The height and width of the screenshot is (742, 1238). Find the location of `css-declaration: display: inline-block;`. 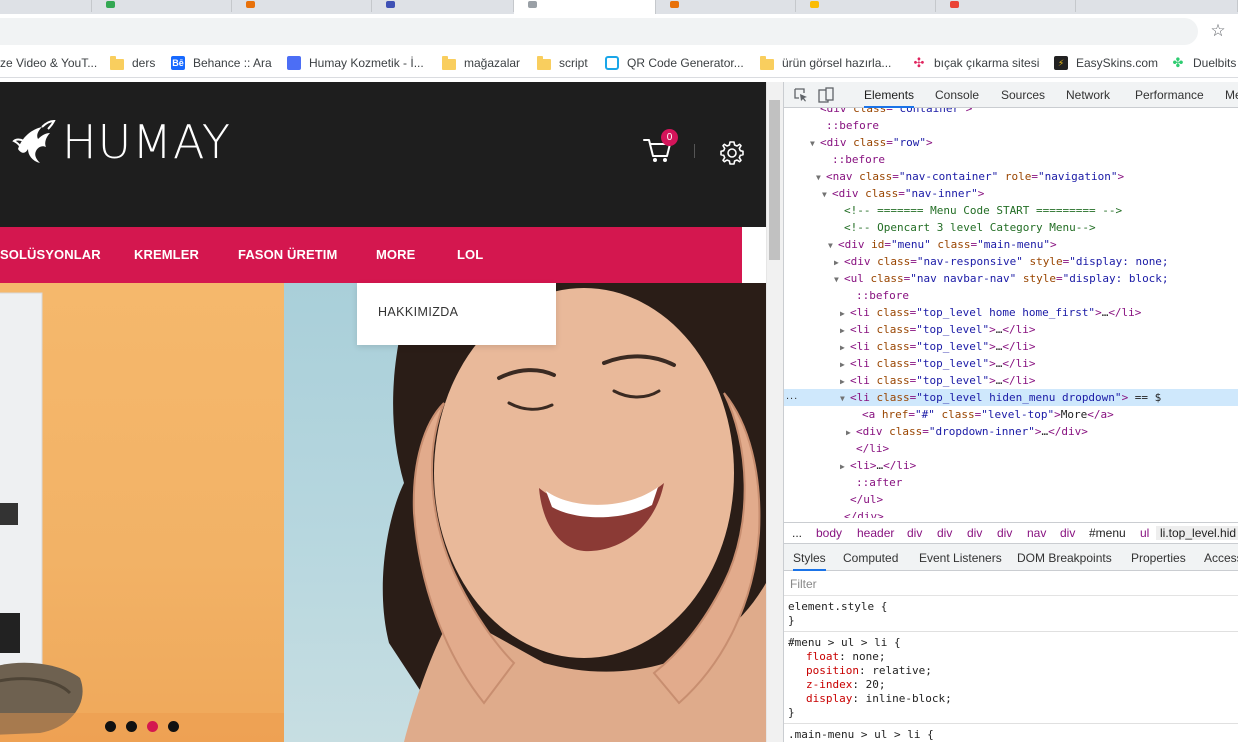

css-declaration: display: inline-block; is located at coordinates (879, 699).